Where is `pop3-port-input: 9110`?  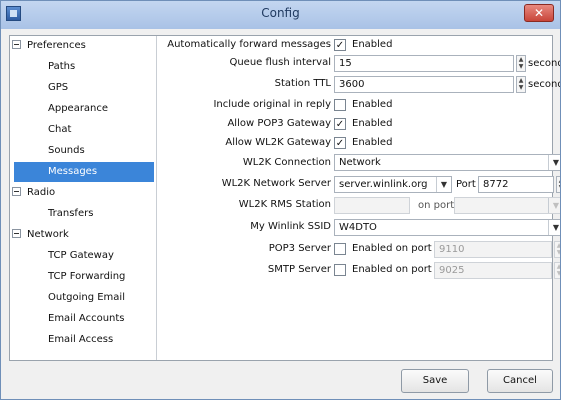 pop3-port-input: 9110 is located at coordinates (493, 249).